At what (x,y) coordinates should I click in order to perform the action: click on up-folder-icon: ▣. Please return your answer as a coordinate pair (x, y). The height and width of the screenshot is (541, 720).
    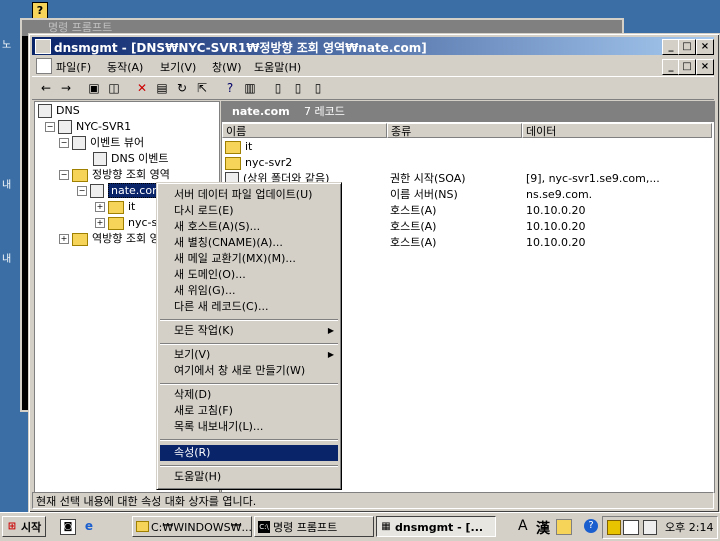
    Looking at the image, I should click on (94, 88).